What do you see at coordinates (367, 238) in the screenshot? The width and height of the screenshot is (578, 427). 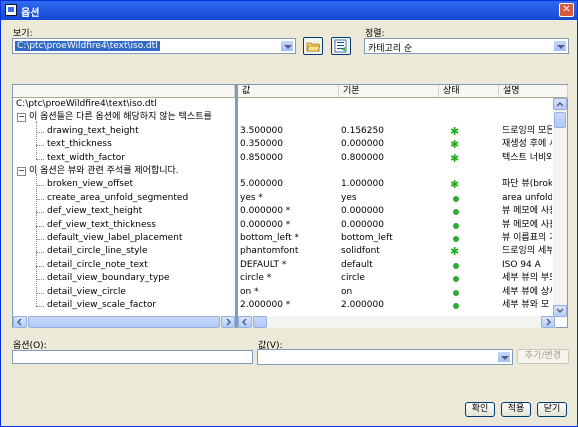 I see `option-default: bottom_left` at bounding box center [367, 238].